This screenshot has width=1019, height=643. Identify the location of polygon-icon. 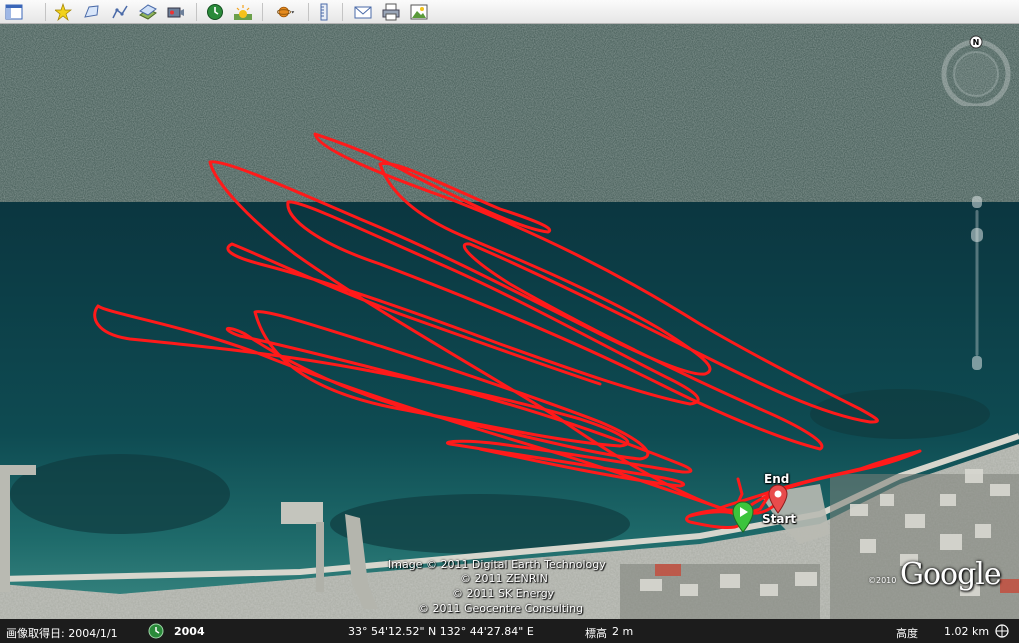
(91, 11).